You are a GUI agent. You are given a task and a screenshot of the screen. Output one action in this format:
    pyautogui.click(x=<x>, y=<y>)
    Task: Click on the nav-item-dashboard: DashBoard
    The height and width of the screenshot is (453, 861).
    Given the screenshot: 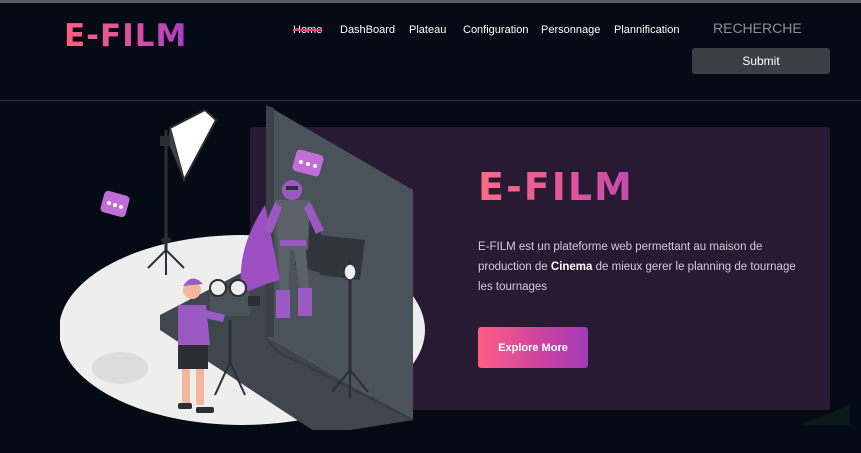 What is the action you would take?
    pyautogui.click(x=367, y=30)
    